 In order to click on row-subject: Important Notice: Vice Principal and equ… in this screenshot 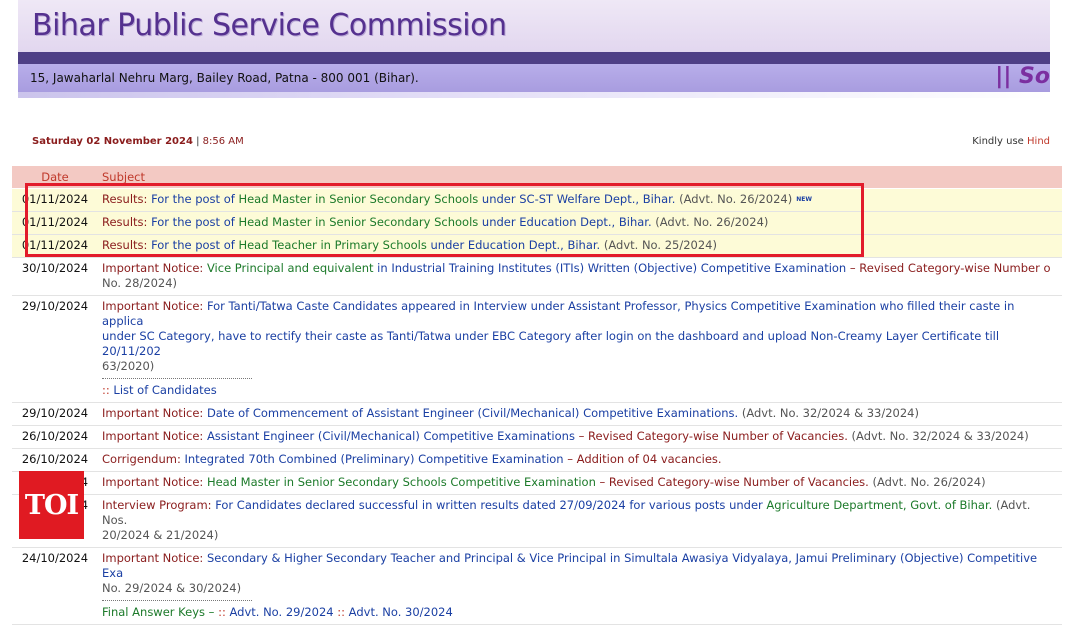, I will do `click(580, 276)`.